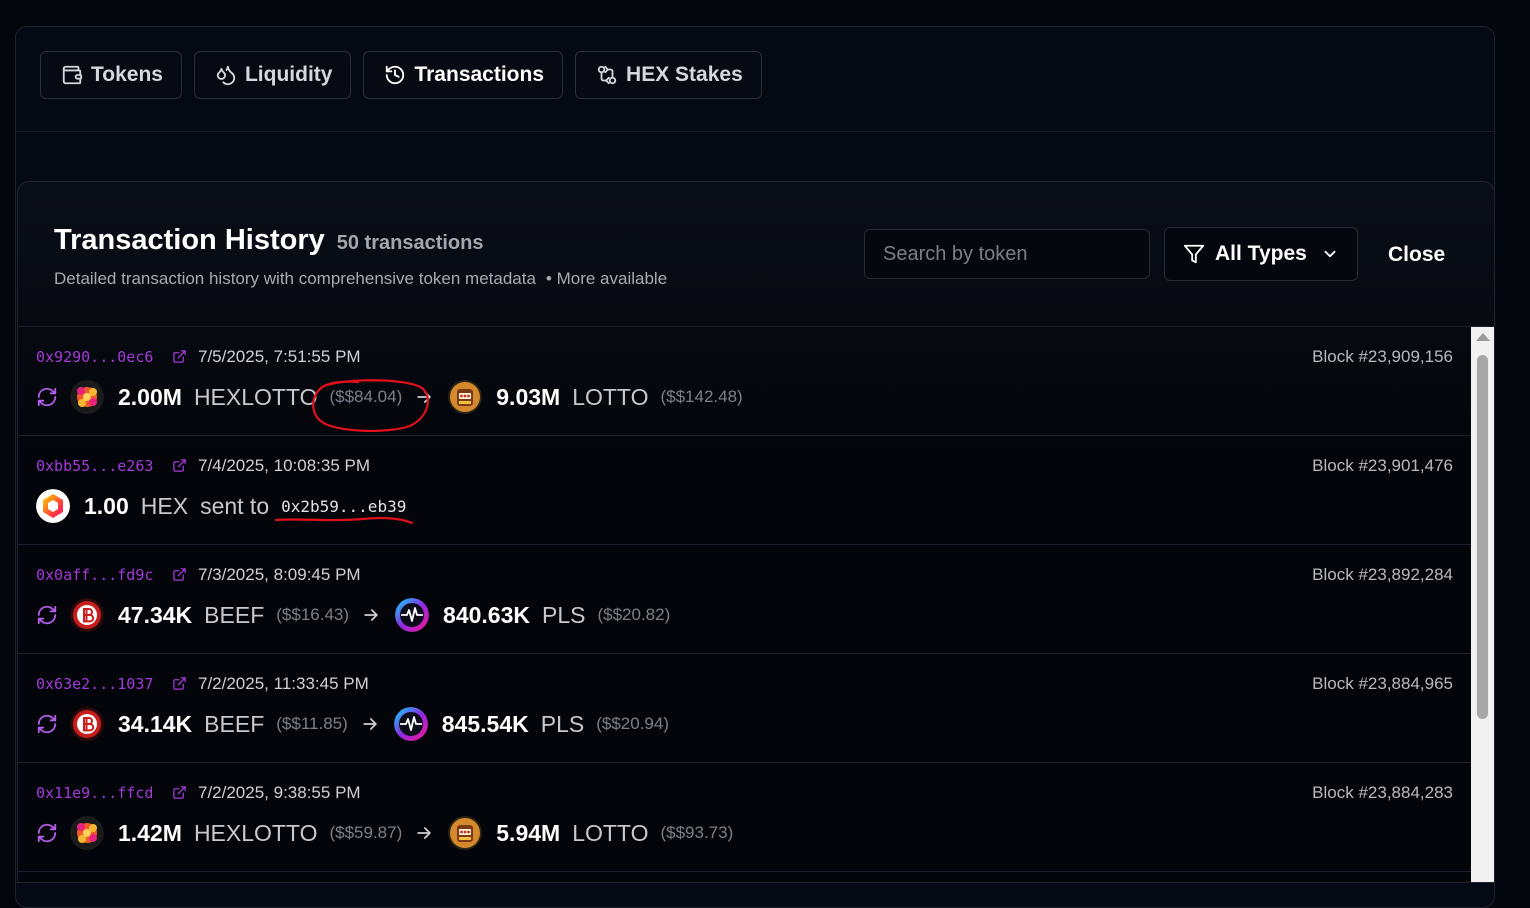  Describe the element at coordinates (150, 396) in the screenshot. I see `from-amount: 2.00M` at that location.